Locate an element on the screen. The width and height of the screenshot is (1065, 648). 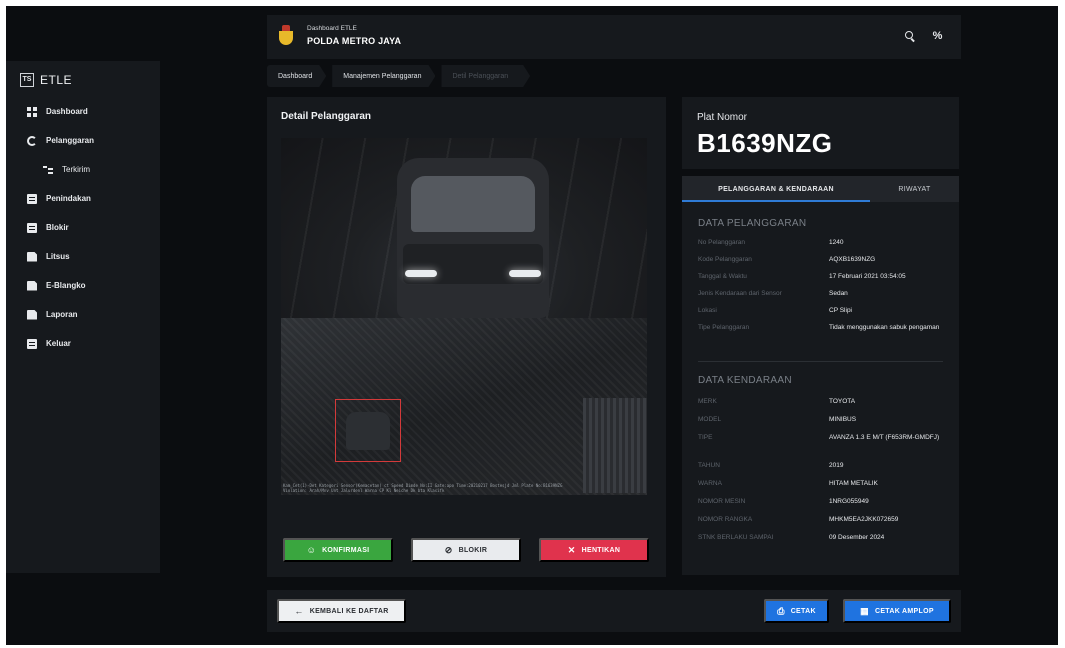
info-key: Tanggal & Waktu is located at coordinates (722, 276).